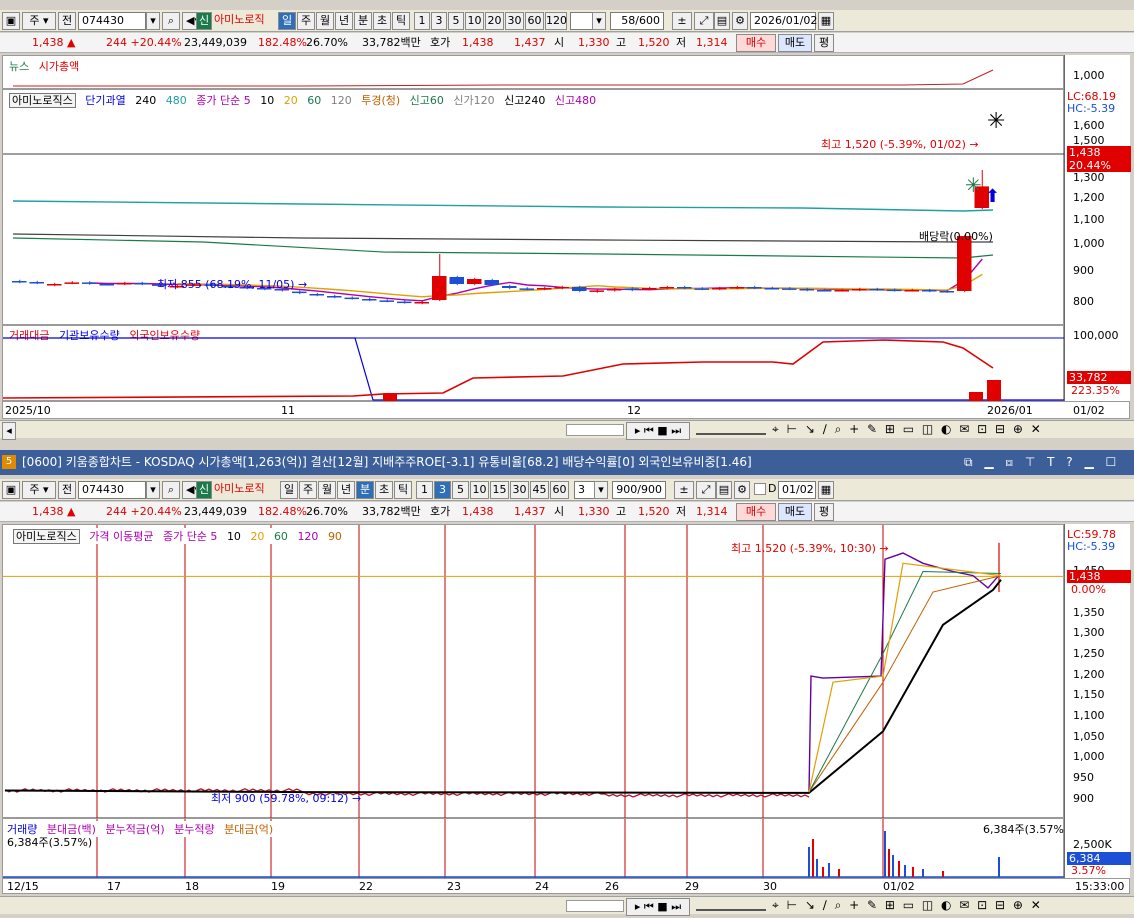 Image resolution: width=1134 pixels, height=918 pixels. What do you see at coordinates (403, 490) in the screenshot?
I see `bottom-period-tab-6: 틱` at bounding box center [403, 490].